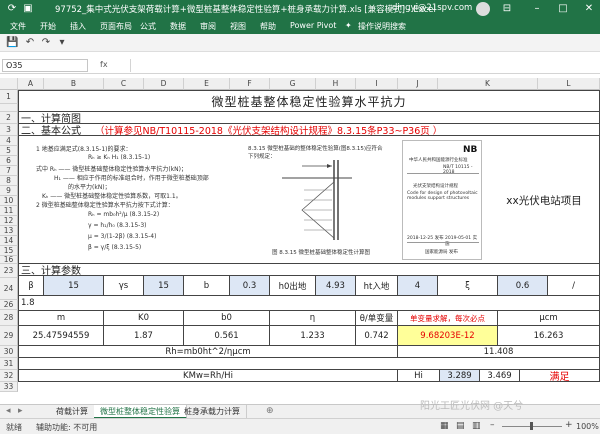  I want to click on param-b-label: b, so click(207, 286).